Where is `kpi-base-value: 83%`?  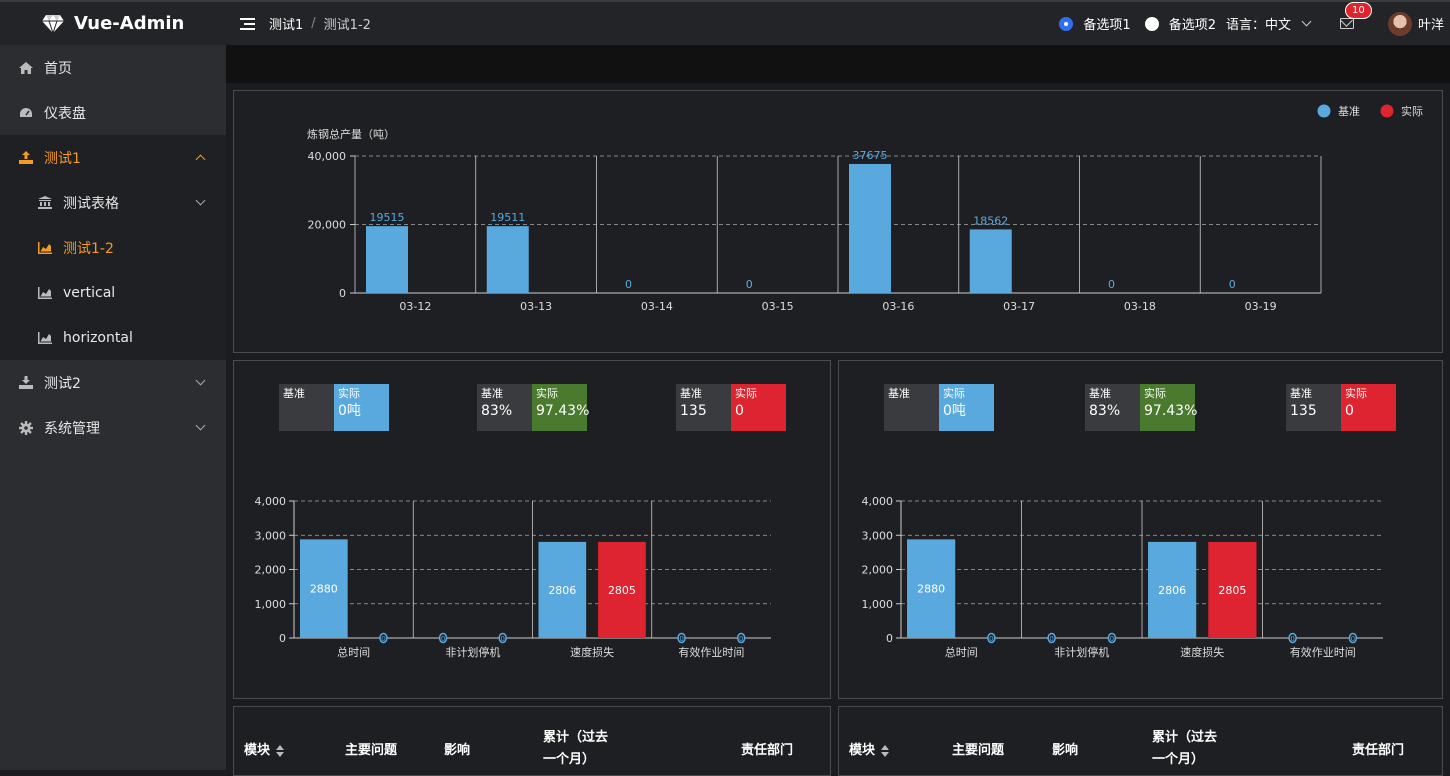 kpi-base-value: 83% is located at coordinates (497, 411).